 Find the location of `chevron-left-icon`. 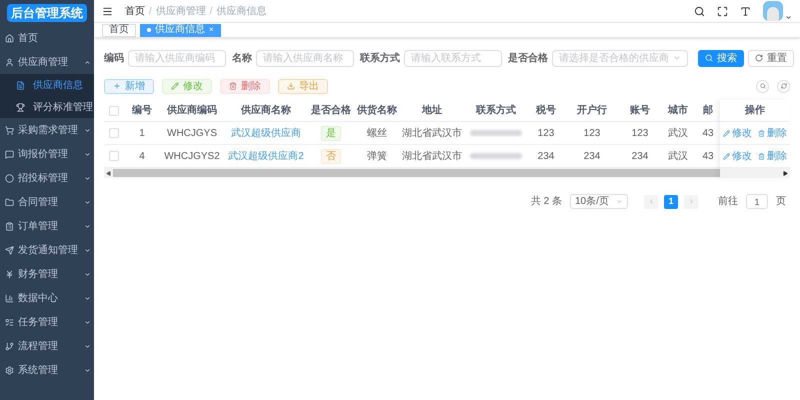

chevron-left-icon is located at coordinates (651, 201).